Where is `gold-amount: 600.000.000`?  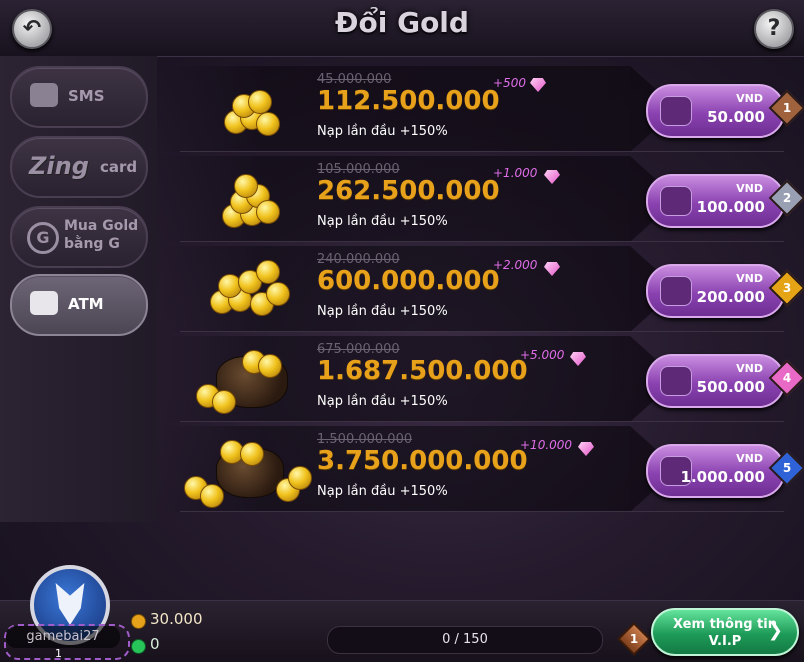
gold-amount: 600.000.000 is located at coordinates (408, 281).